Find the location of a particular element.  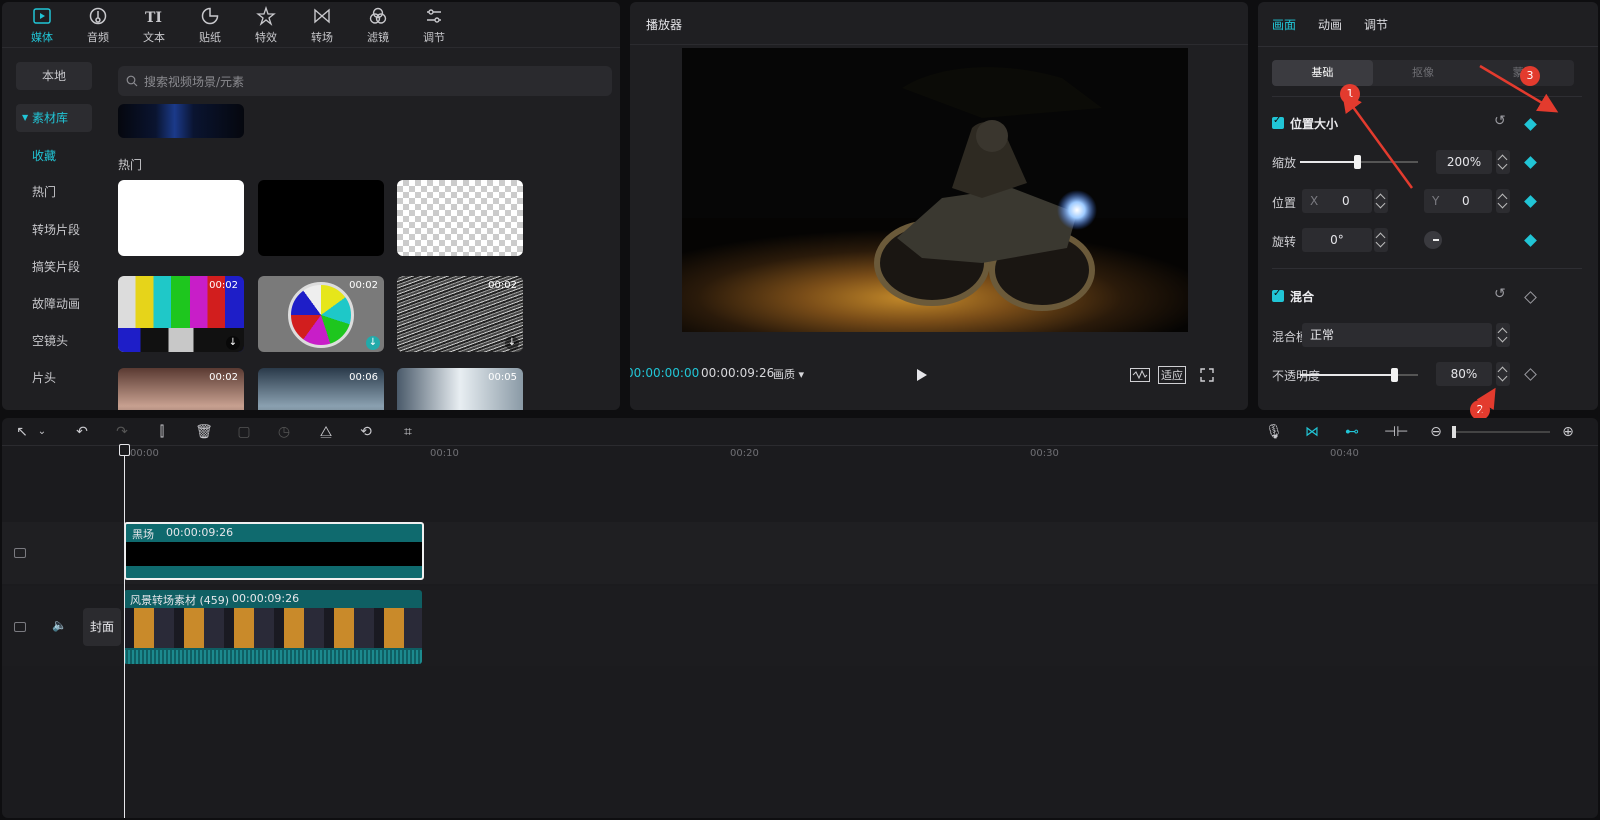

media-thumb-clip-1: 00:02 is located at coordinates (181, 389).